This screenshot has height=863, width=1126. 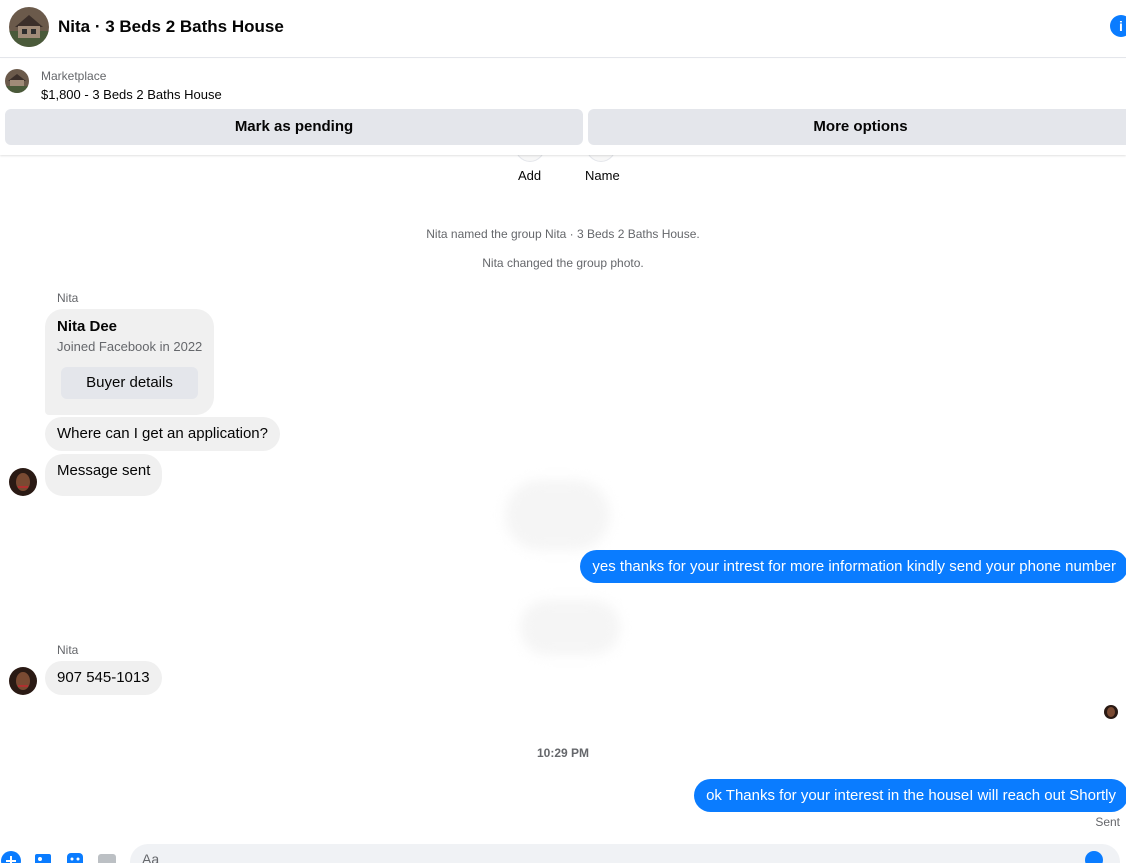 What do you see at coordinates (29, 27) in the screenshot?
I see `group-photo` at bounding box center [29, 27].